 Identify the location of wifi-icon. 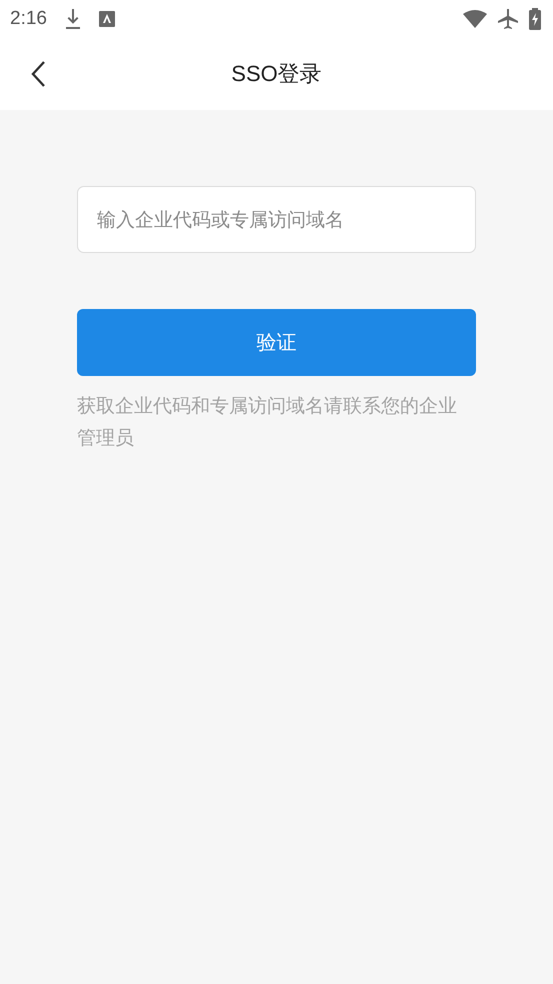
(475, 19).